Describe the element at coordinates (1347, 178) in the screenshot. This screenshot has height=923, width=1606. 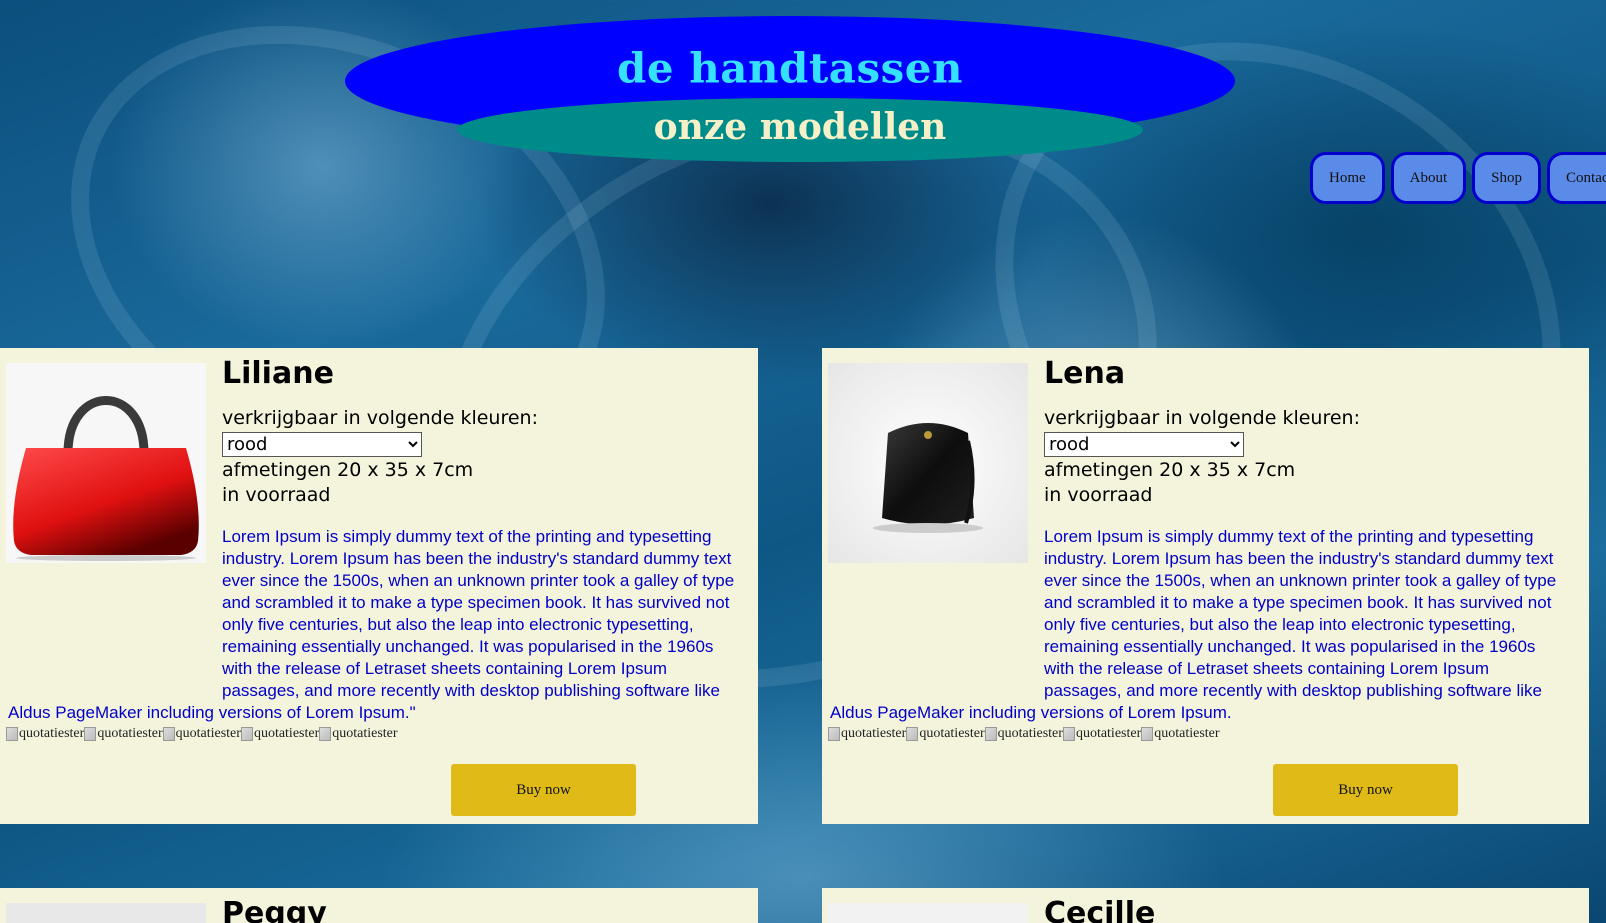
I see `nav-home-button: Home` at that location.